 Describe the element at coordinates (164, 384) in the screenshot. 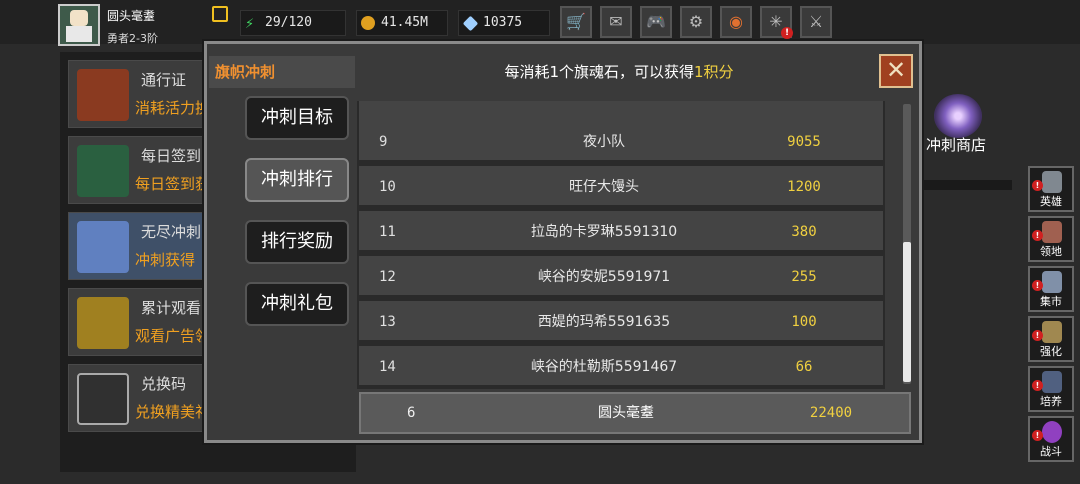

I see `event-card-title: 兑换码` at that location.